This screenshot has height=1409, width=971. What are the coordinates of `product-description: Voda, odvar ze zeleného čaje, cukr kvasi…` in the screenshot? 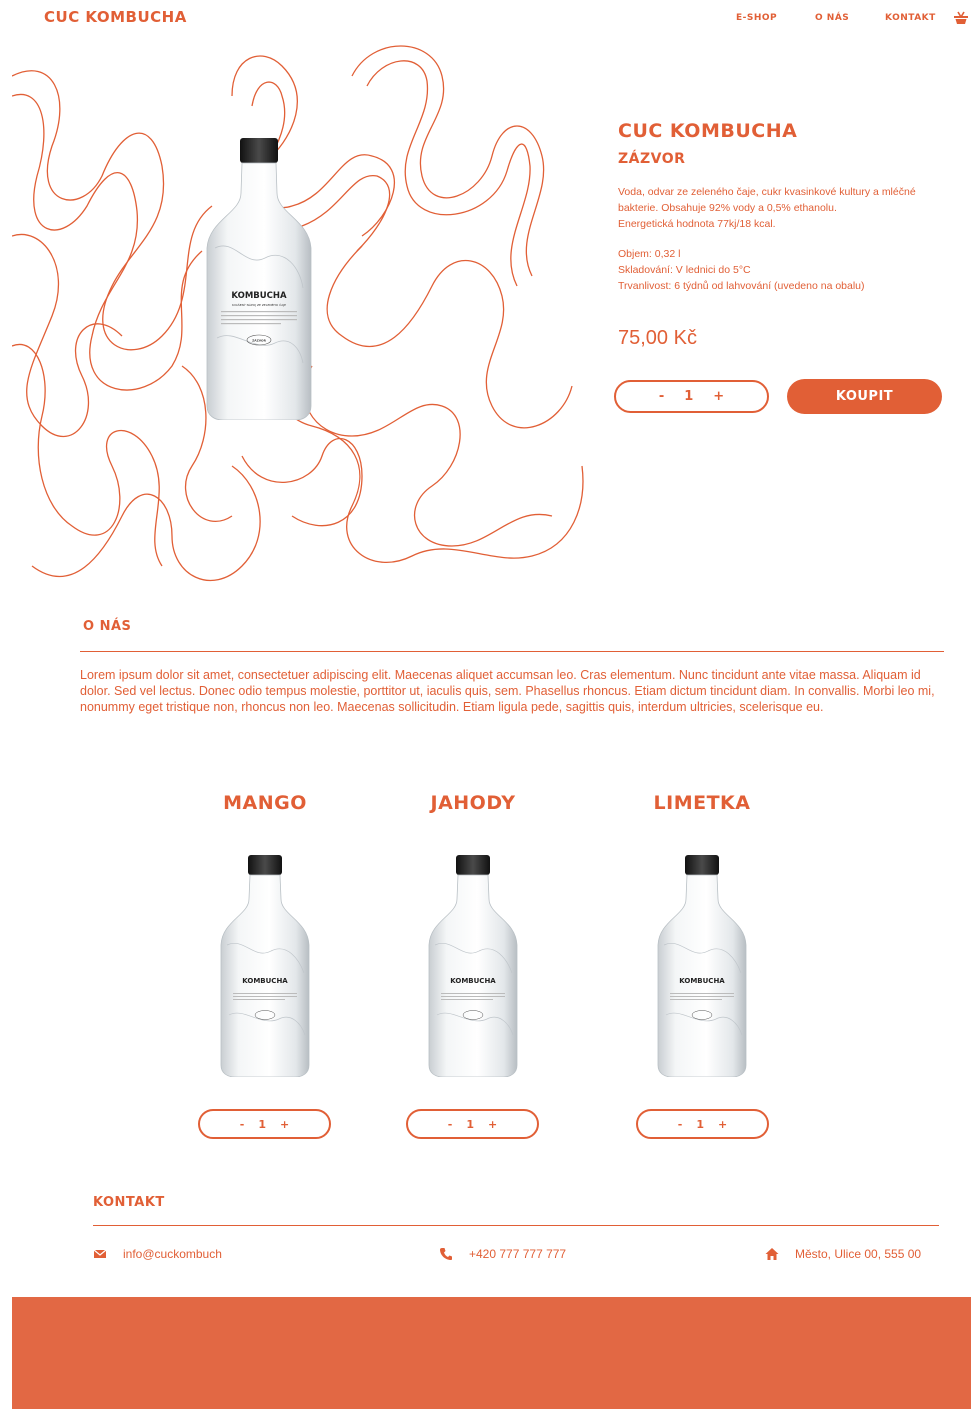 It's located at (783, 208).